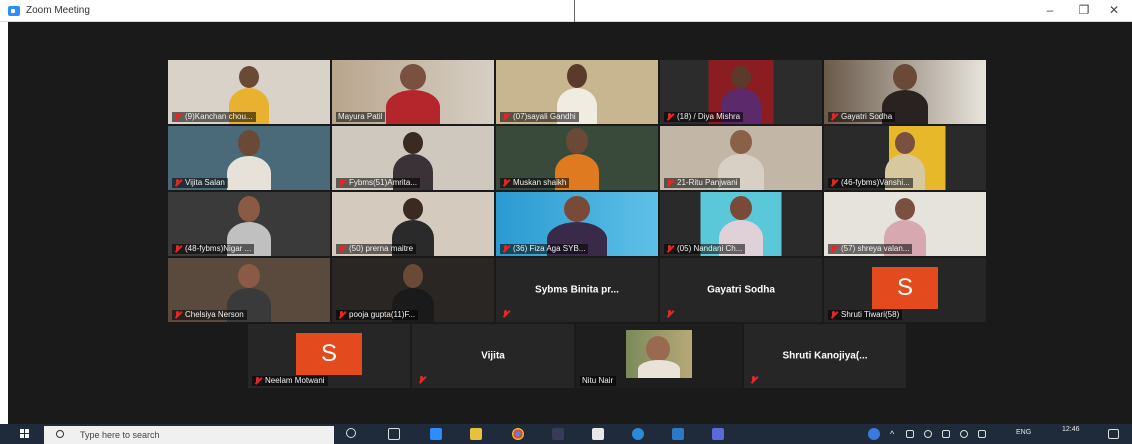 The height and width of the screenshot is (444, 1132). What do you see at coordinates (741, 158) in the screenshot?
I see `participant-tile: 21-Ritu Panjwani` at bounding box center [741, 158].